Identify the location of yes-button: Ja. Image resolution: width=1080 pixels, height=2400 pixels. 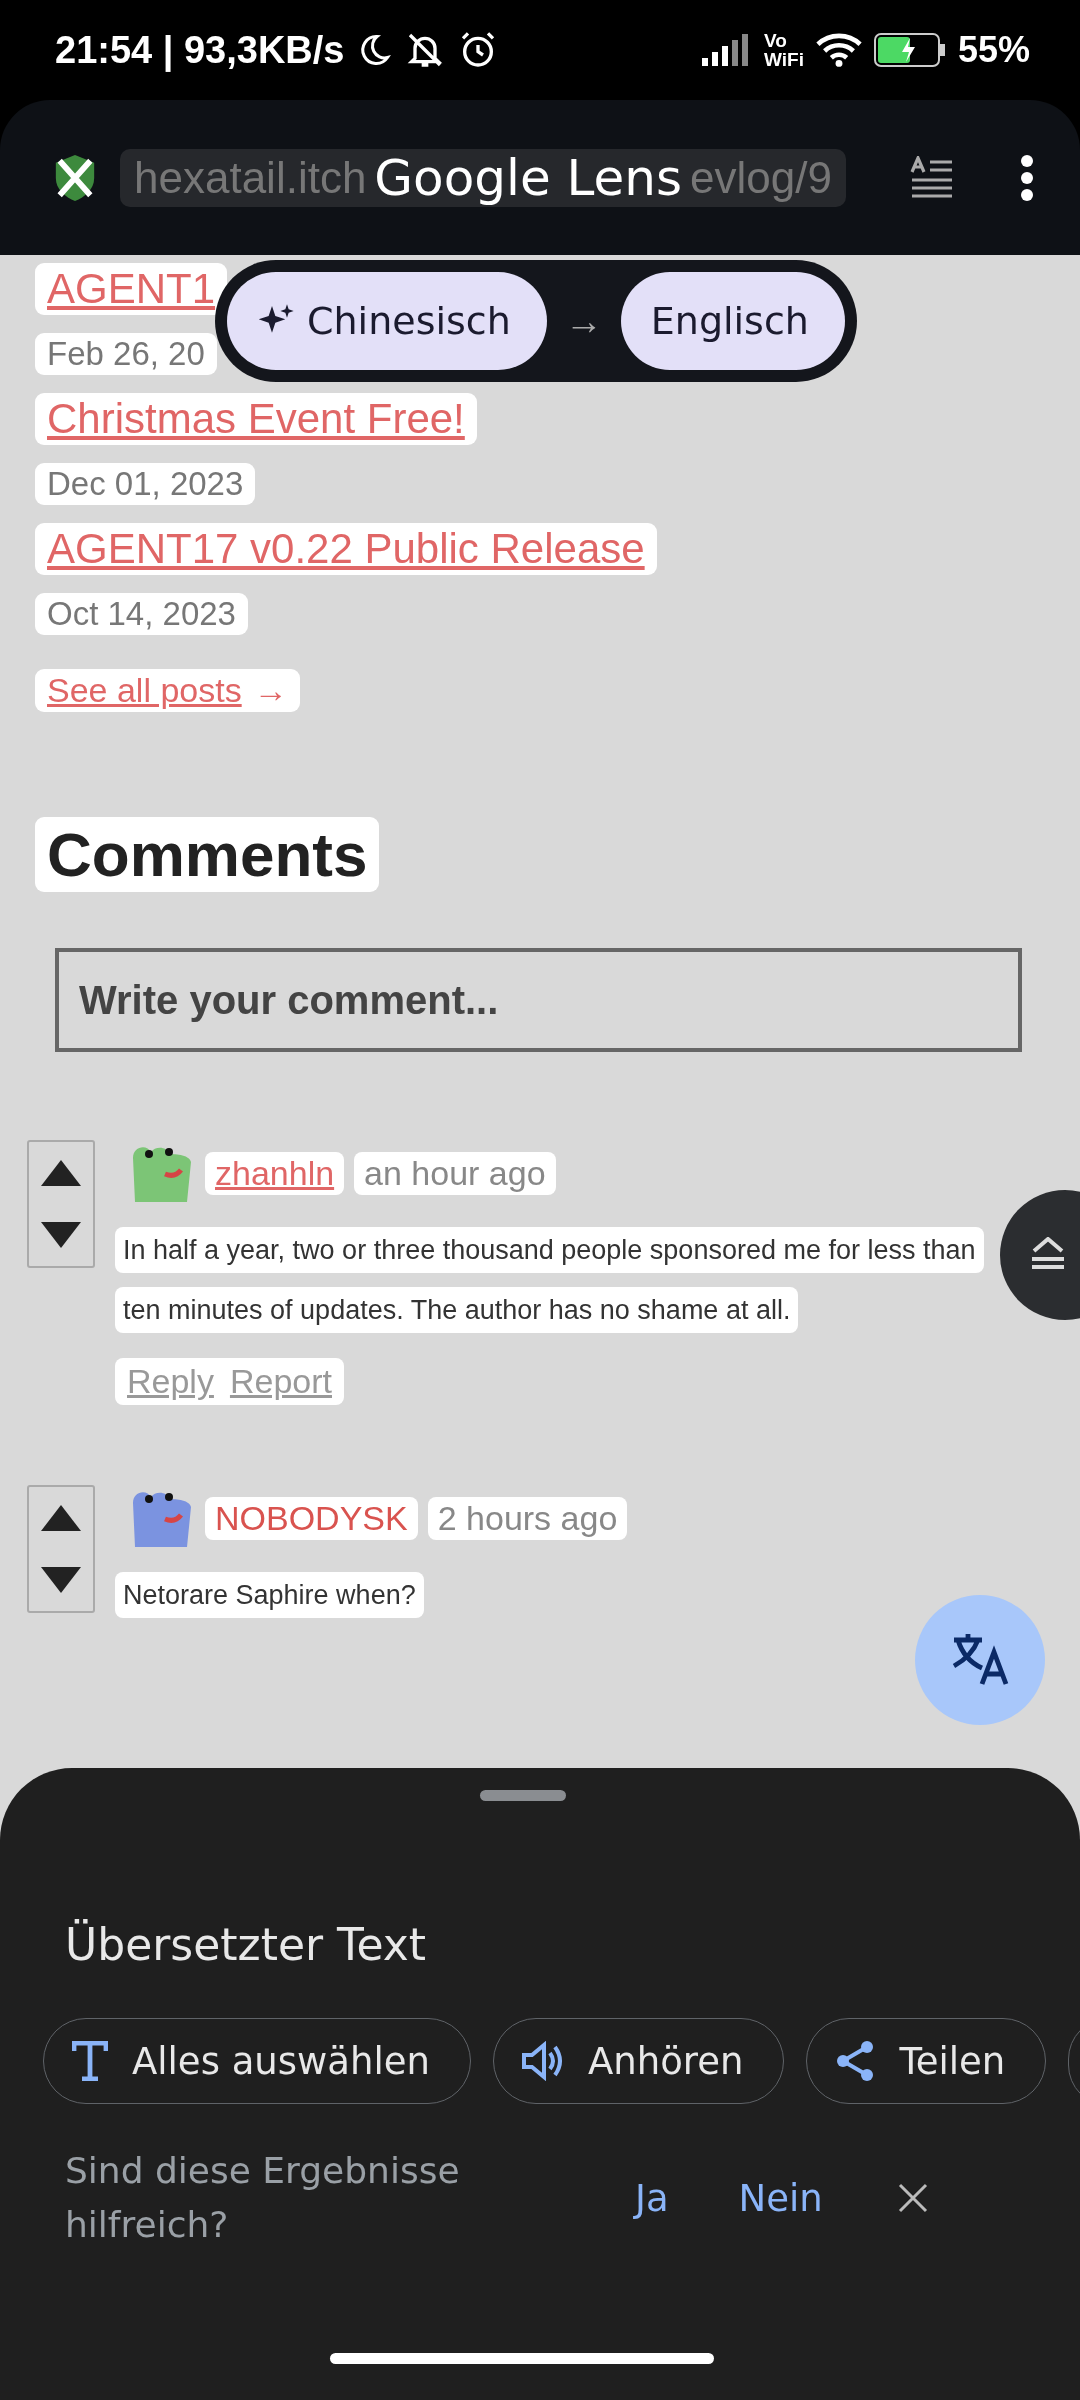
(652, 2198).